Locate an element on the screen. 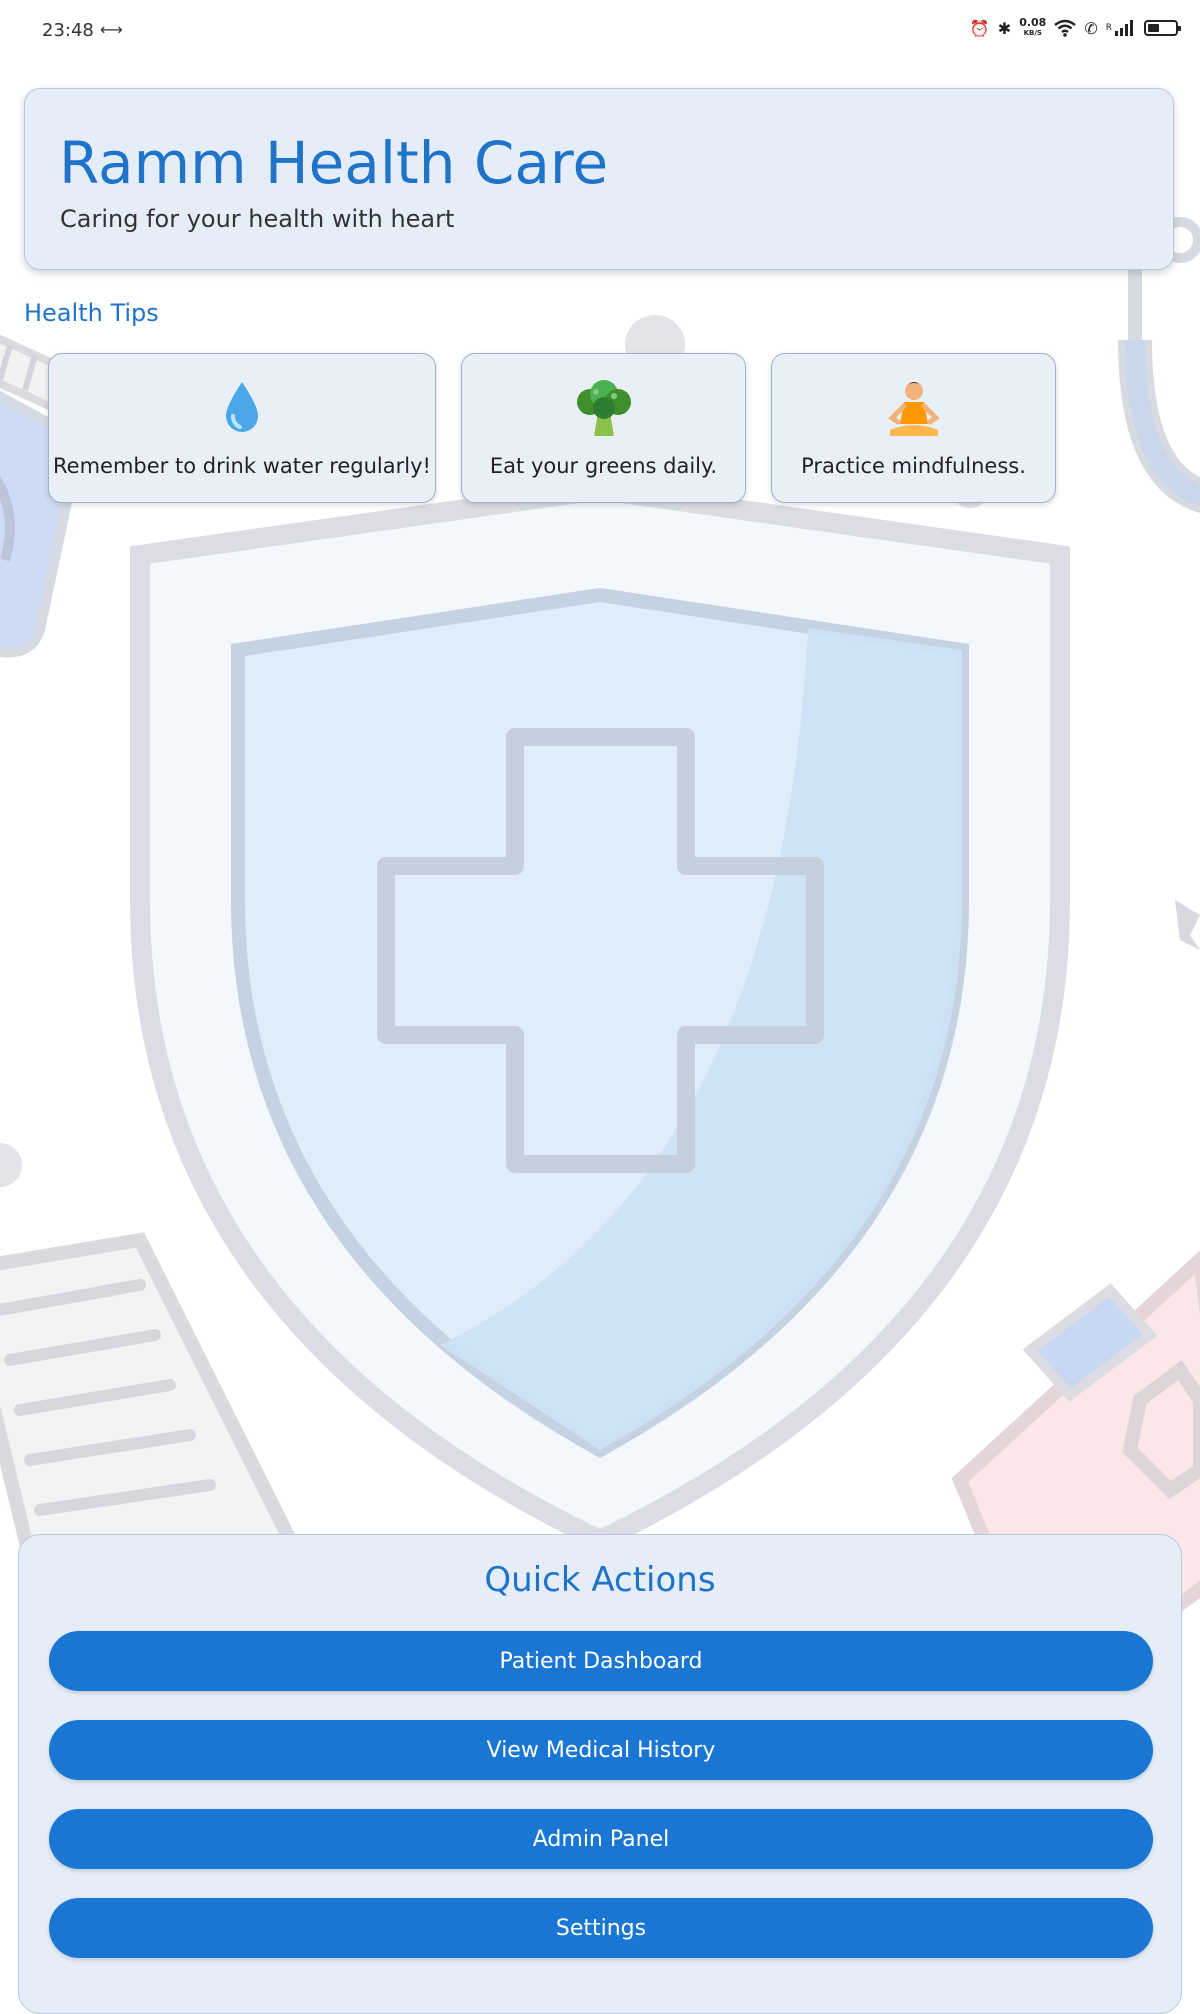  health-tip-card-greens: Eat your greens daily. is located at coordinates (603, 428).